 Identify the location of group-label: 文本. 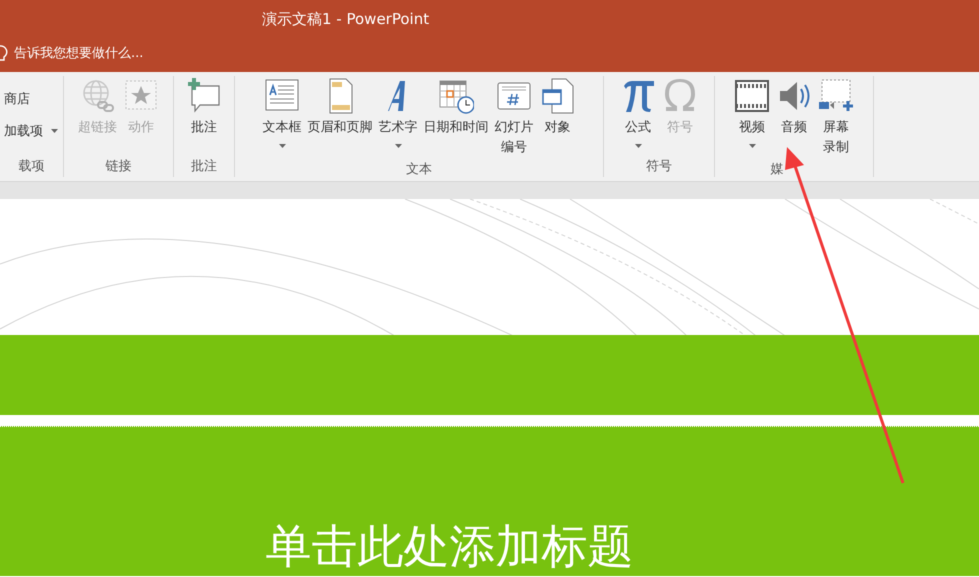
(419, 169).